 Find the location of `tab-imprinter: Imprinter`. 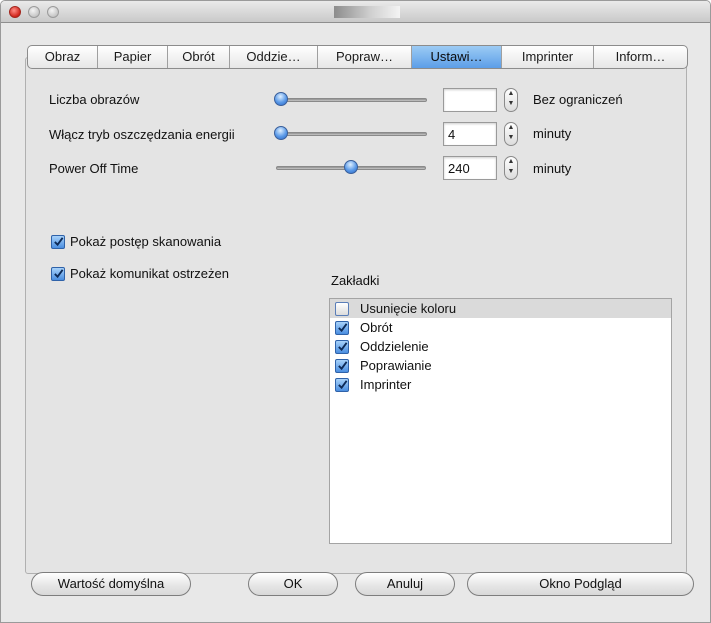

tab-imprinter: Imprinter is located at coordinates (548, 57).